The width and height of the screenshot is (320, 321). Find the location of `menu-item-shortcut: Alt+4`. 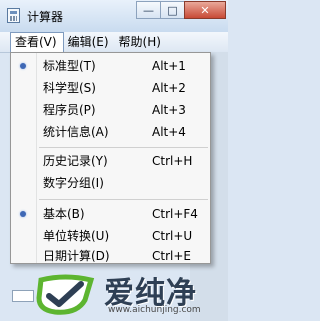

menu-item-shortcut: Alt+4 is located at coordinates (169, 132).